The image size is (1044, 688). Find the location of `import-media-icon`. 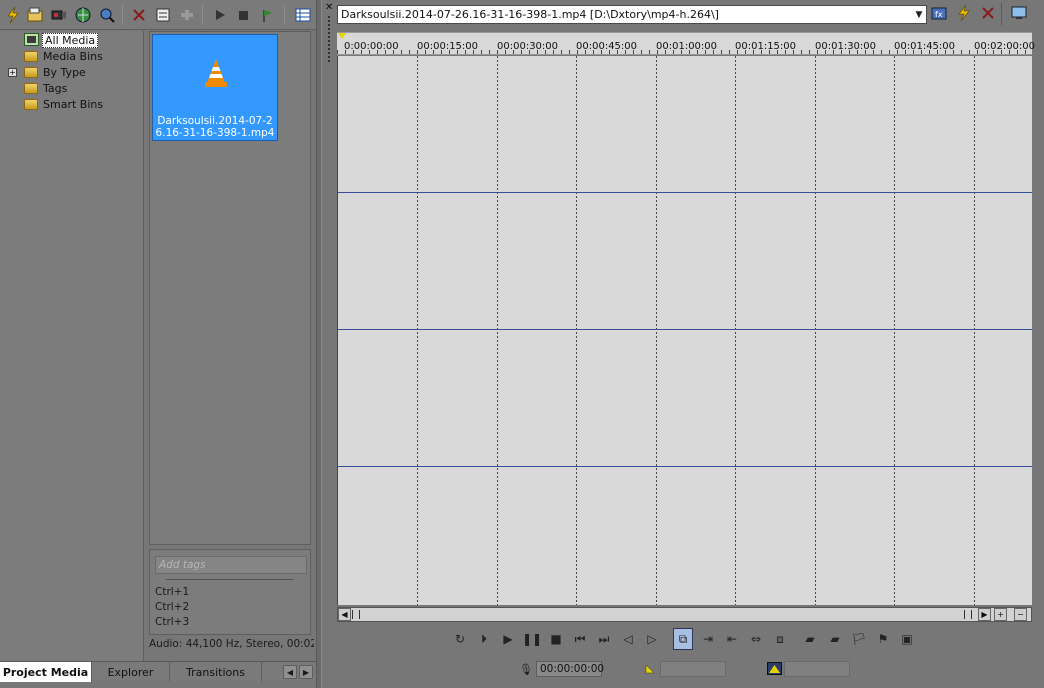

import-media-icon is located at coordinates (35, 15).